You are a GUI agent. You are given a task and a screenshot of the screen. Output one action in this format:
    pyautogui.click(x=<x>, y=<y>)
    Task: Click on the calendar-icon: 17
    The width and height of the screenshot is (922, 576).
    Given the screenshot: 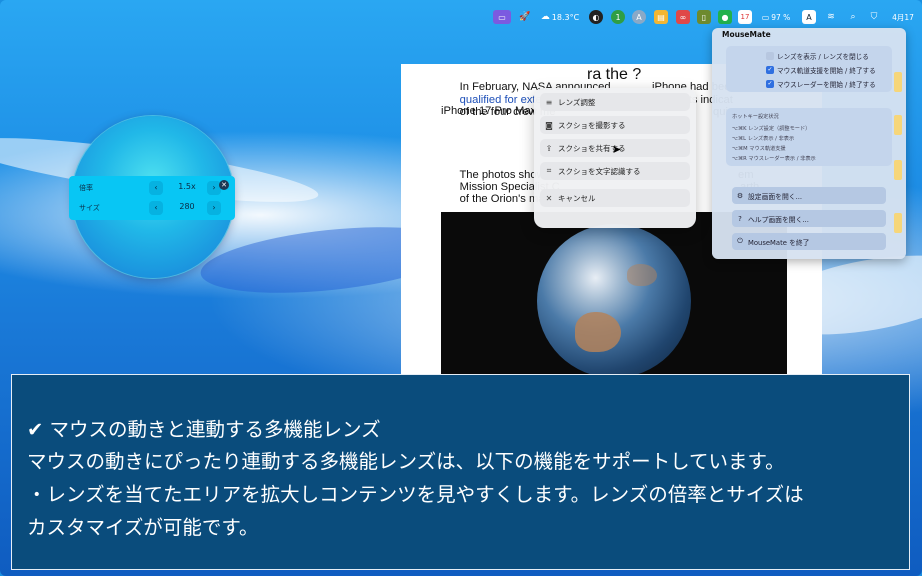 What is the action you would take?
    pyautogui.click(x=745, y=17)
    